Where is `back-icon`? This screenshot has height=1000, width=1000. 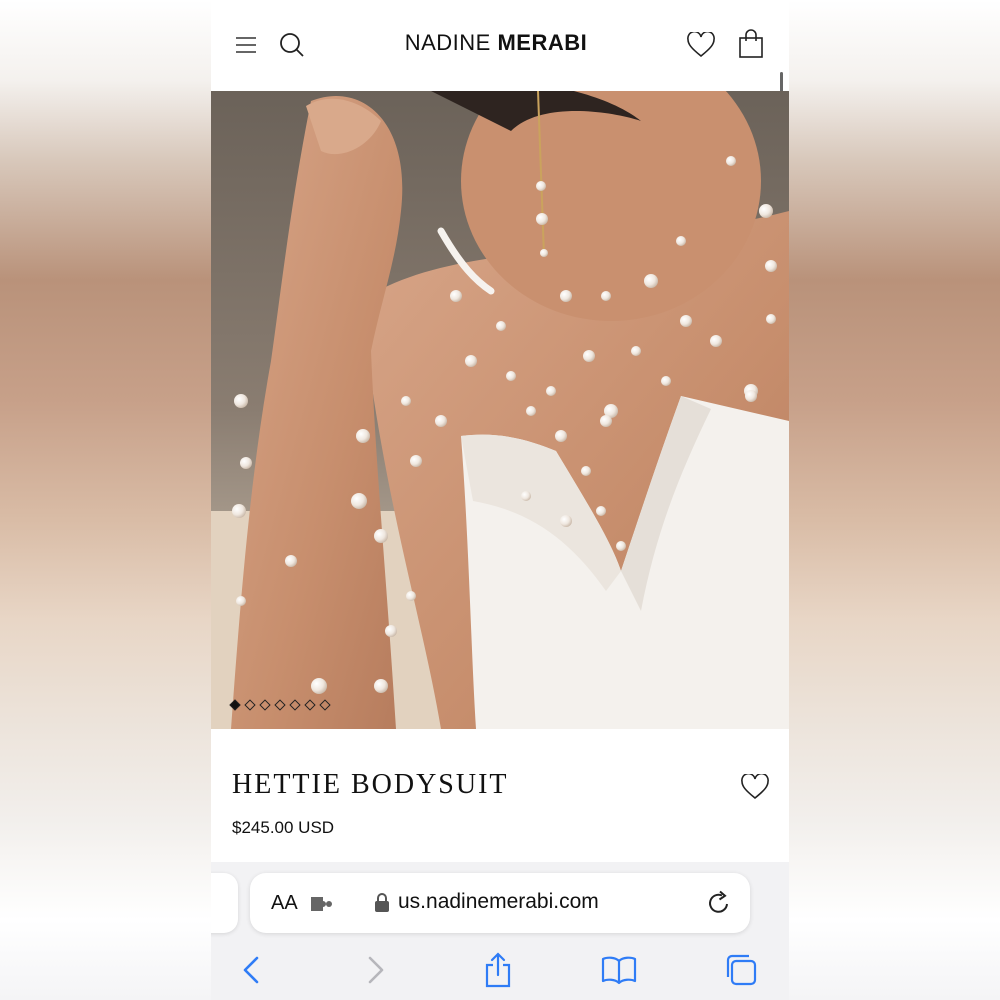
back-icon is located at coordinates (251, 970).